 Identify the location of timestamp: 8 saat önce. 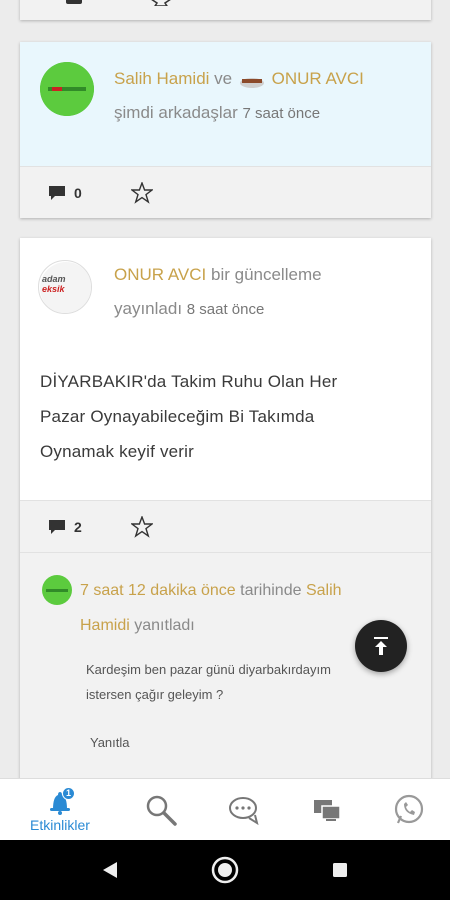
(226, 309).